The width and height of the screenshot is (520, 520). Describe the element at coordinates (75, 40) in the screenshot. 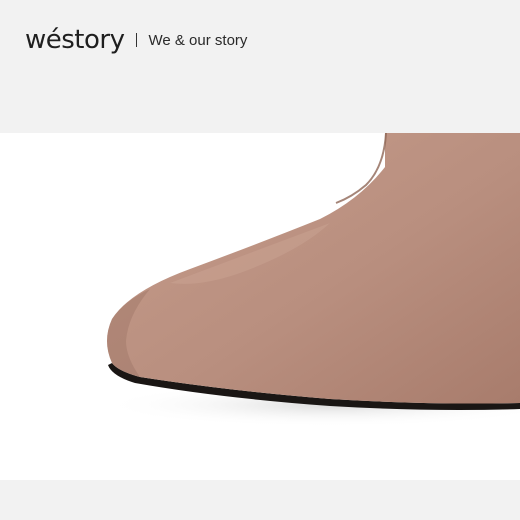

I see `brand-logo: wéstory` at that location.